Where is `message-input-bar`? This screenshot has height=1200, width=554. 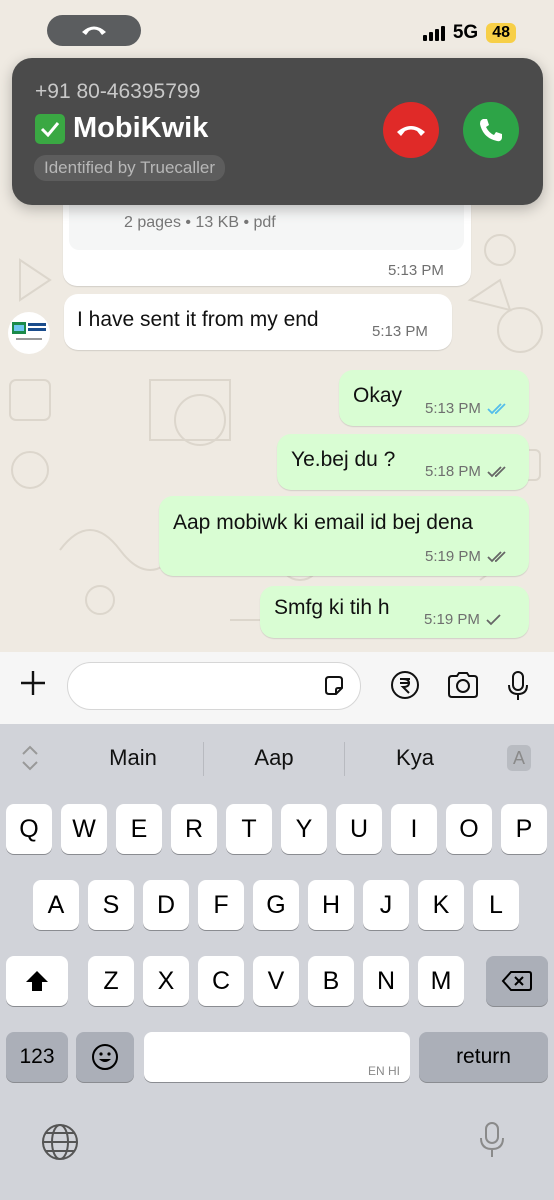
message-input-bar is located at coordinates (277, 688).